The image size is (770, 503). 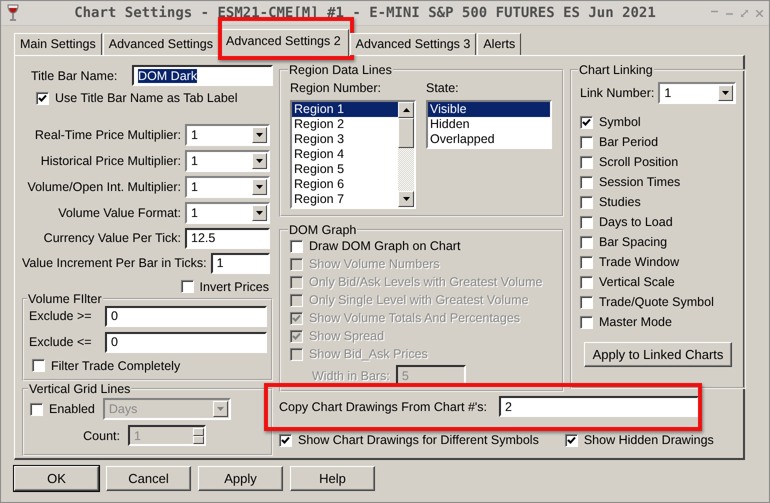 What do you see at coordinates (617, 93) in the screenshot?
I see `field-label: Link Number:` at bounding box center [617, 93].